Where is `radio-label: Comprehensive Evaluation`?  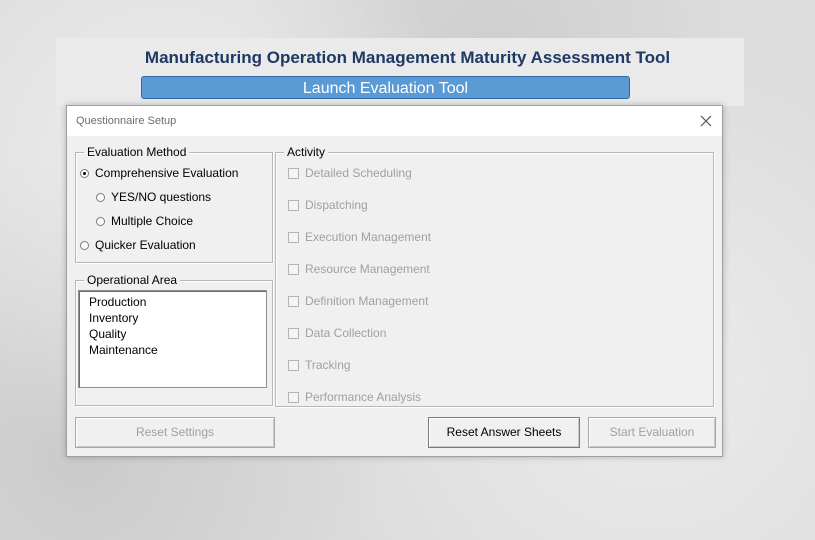 radio-label: Comprehensive Evaluation is located at coordinates (167, 173).